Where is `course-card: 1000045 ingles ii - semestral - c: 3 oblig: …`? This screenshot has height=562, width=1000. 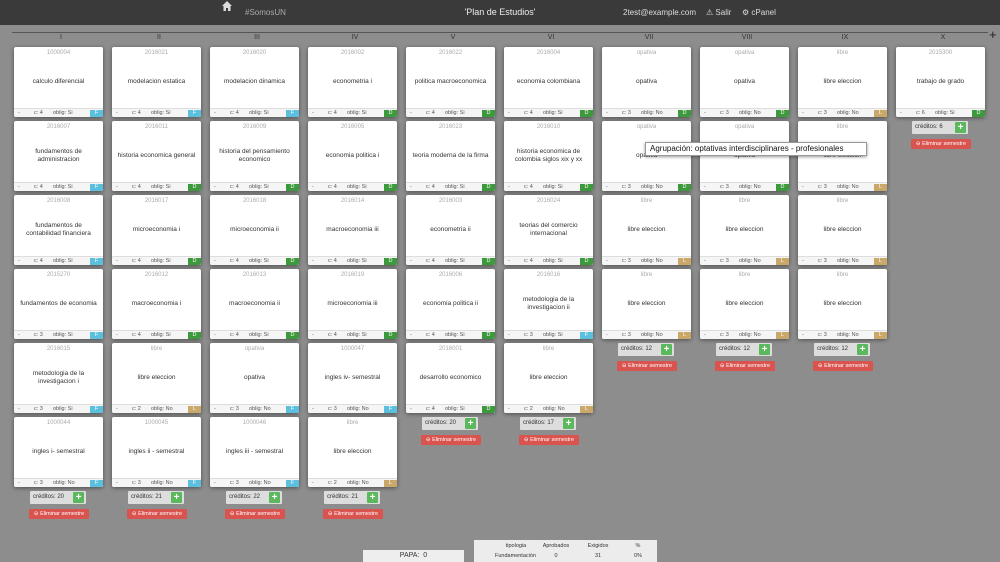 course-card: 1000045 ingles ii - semestral - c: 3 oblig: … is located at coordinates (156, 452).